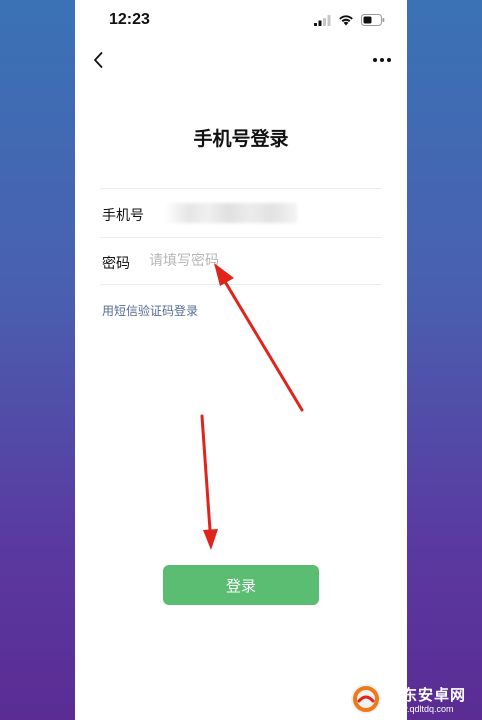  I want to click on signal-icon, so click(322, 20).